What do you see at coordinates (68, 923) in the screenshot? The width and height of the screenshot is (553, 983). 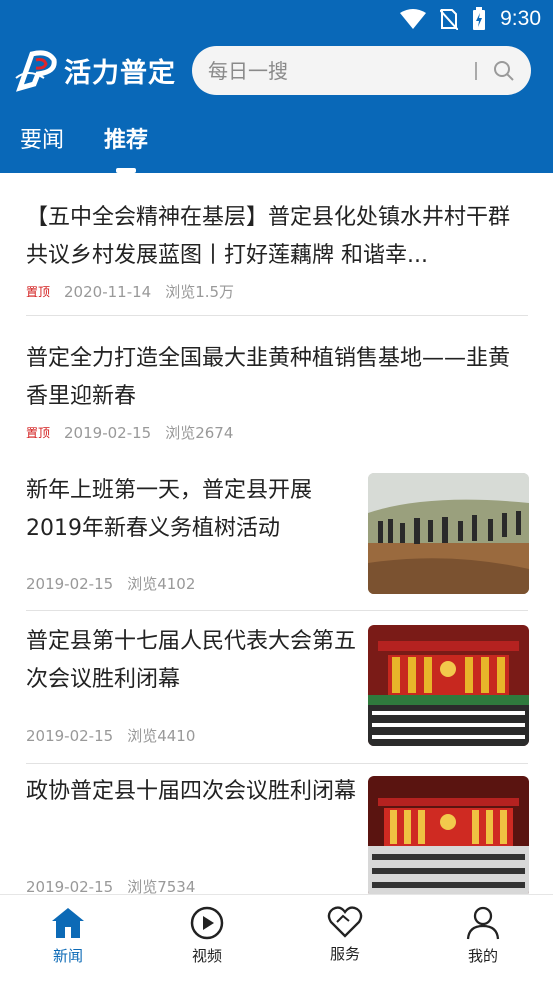 I see `home-icon` at bounding box center [68, 923].